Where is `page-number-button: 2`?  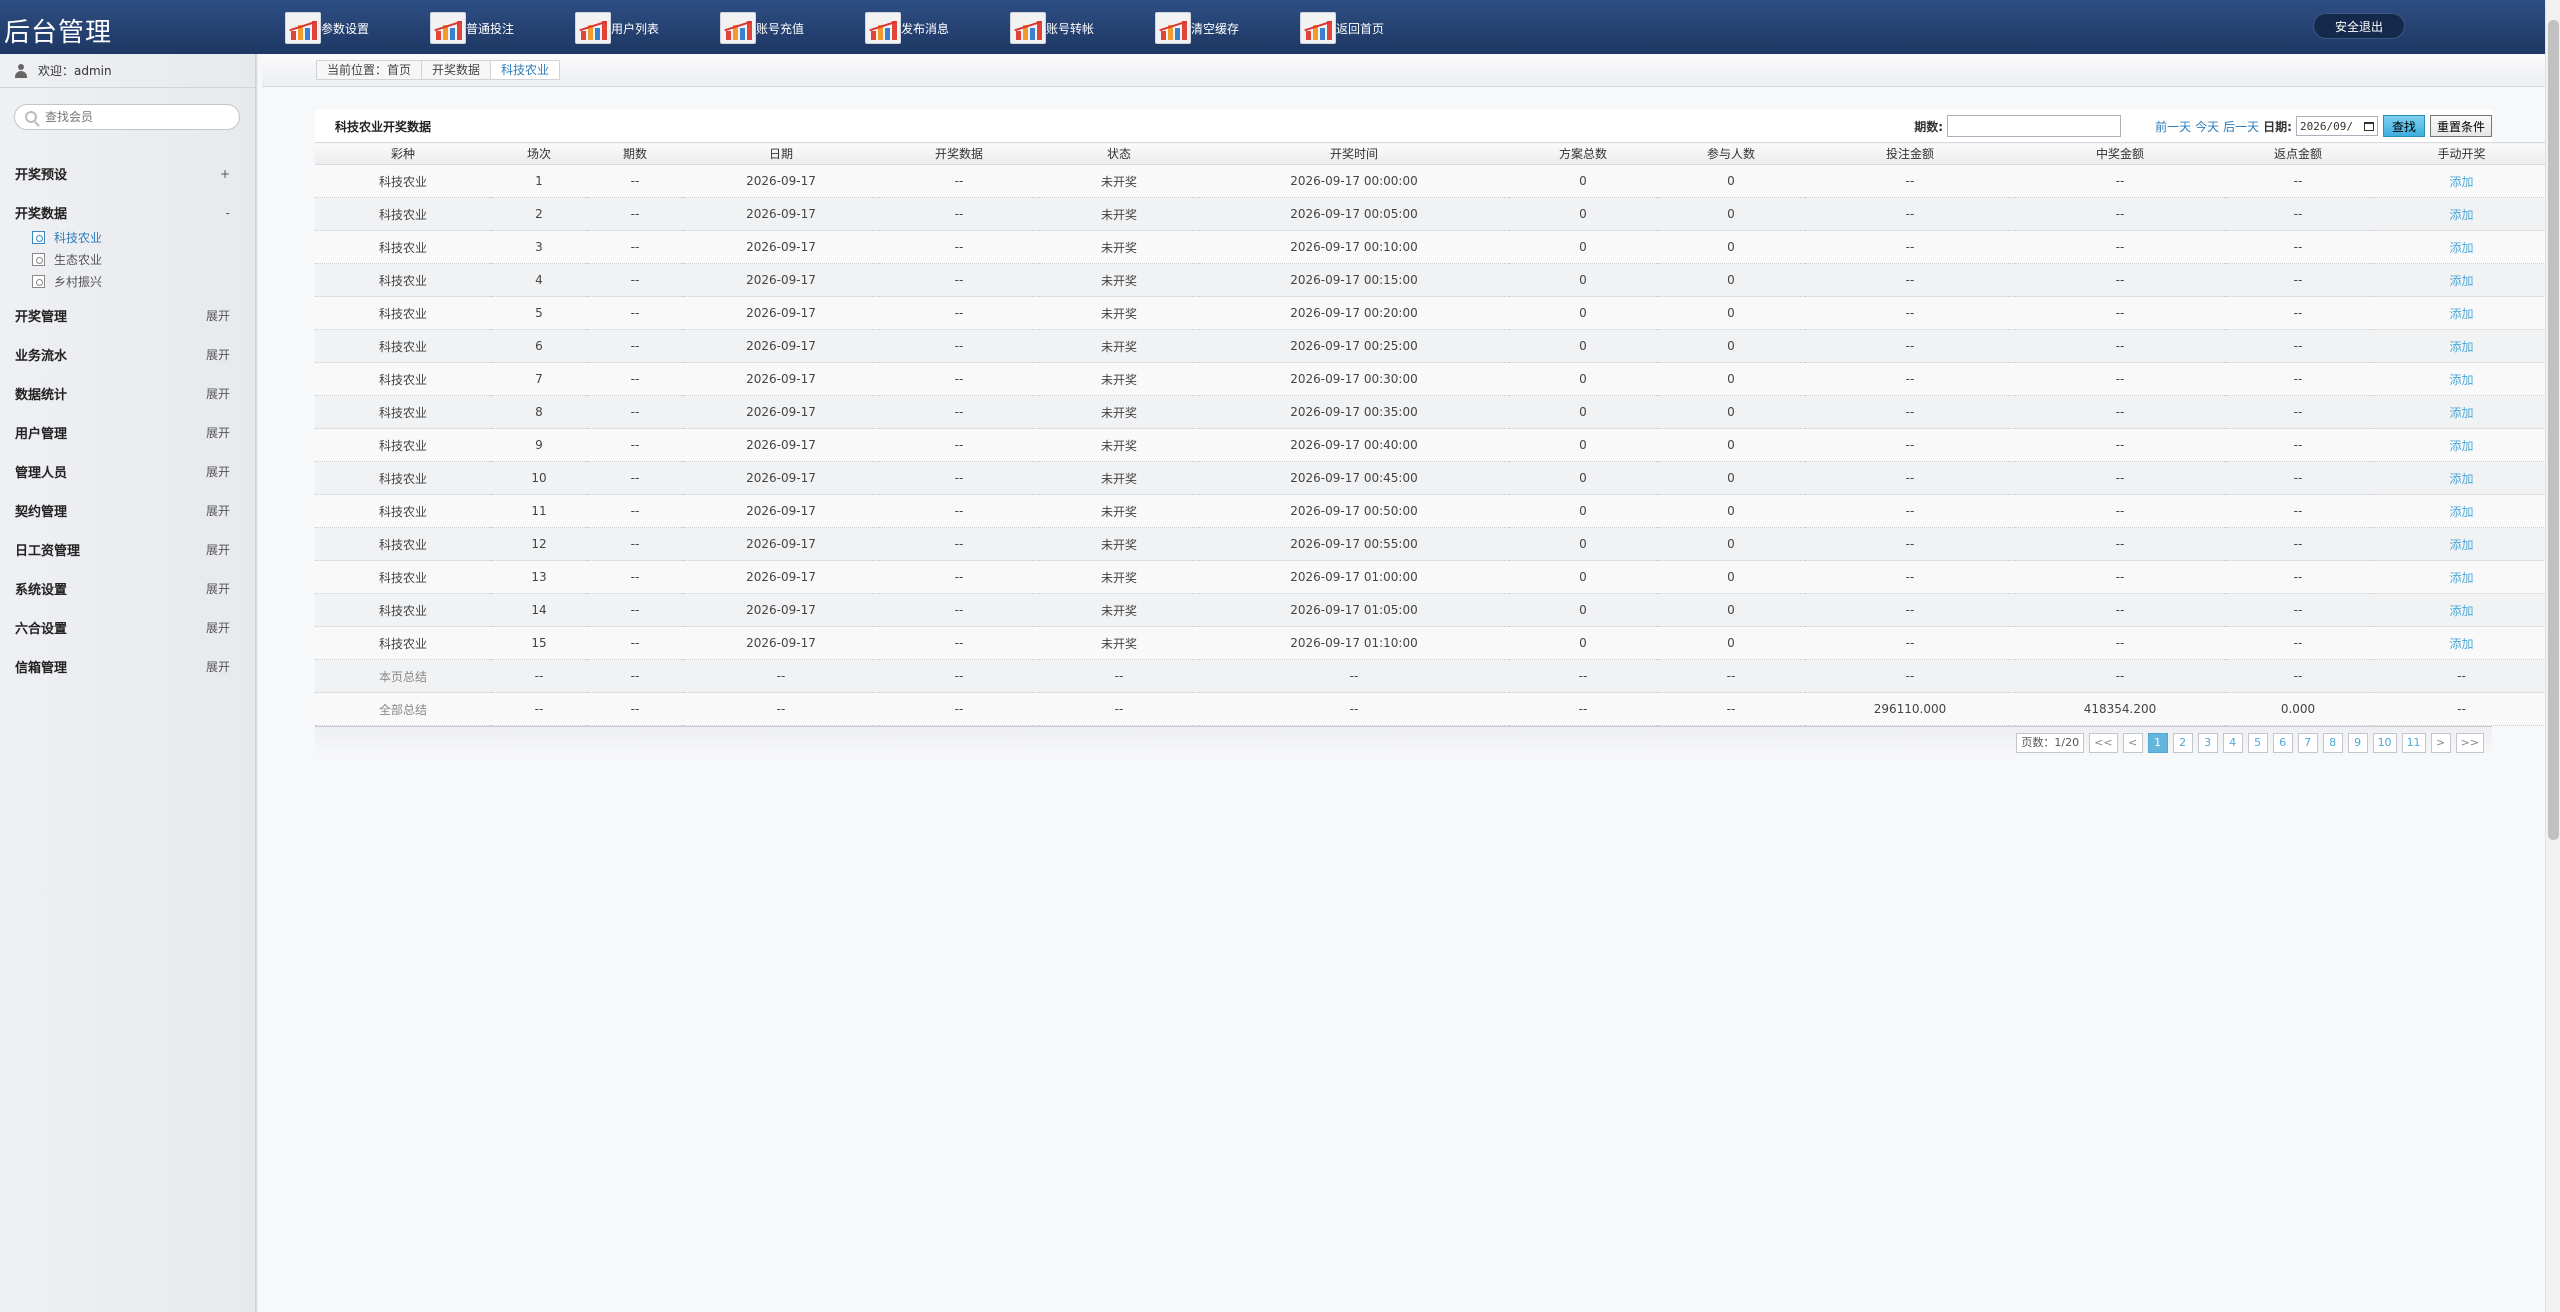
page-number-button: 2 is located at coordinates (2182, 742).